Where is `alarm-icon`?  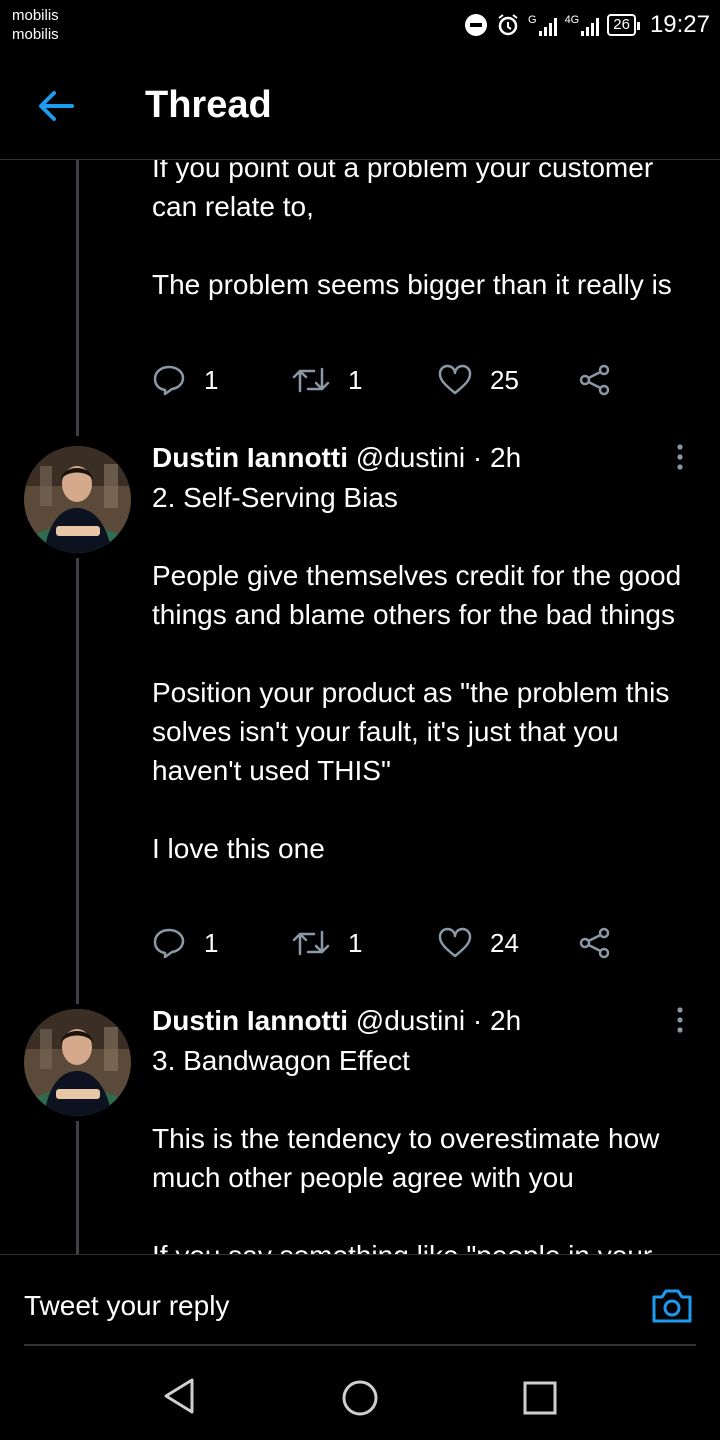 alarm-icon is located at coordinates (508, 25).